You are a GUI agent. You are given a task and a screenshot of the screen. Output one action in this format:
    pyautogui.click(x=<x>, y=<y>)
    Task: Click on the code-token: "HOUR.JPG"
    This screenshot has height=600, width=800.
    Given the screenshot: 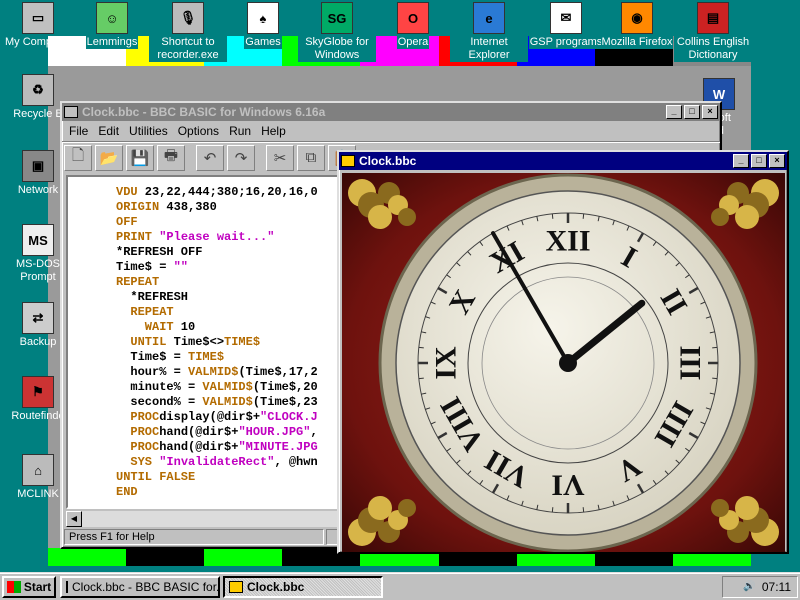 What is the action you would take?
    pyautogui.click(x=274, y=432)
    